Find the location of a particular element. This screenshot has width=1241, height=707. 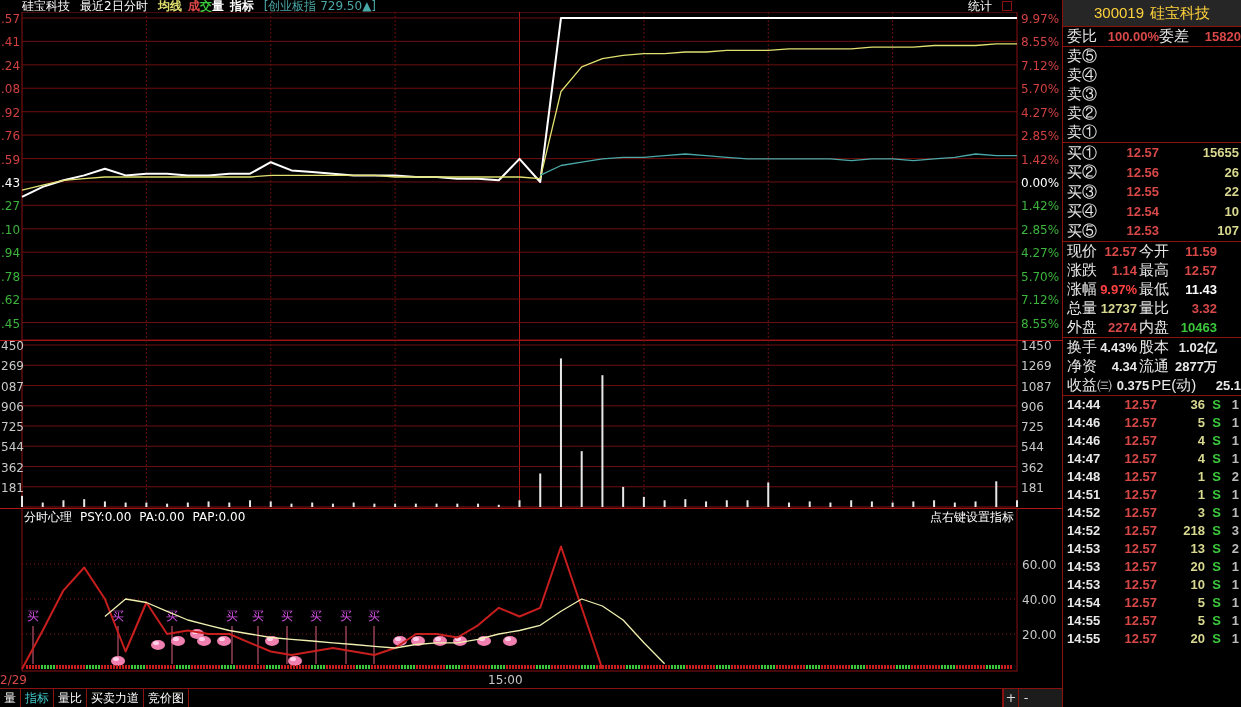

axis-label: 362 is located at coordinates (1032, 467).